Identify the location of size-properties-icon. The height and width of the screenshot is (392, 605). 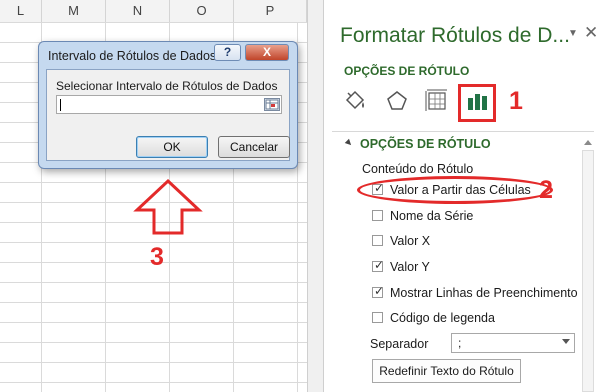
(437, 101).